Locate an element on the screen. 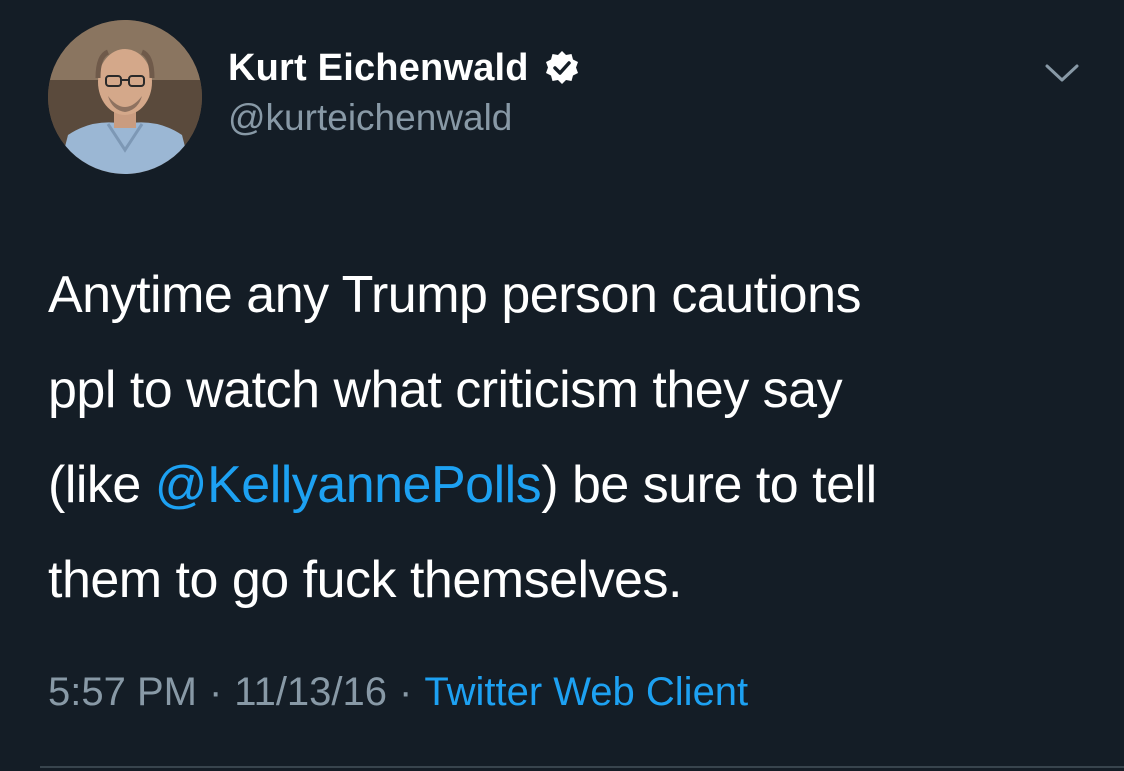 The width and height of the screenshot is (1124, 771). tweet-text-segment: ) be sure to tell is located at coordinates (709, 485).